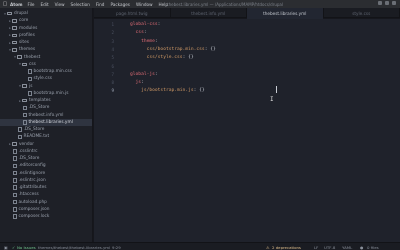 The image size is (400, 250). Describe the element at coordinates (105, 130) in the screenshot. I see `line-number-gutter: 1 2 3 4 5 6 7 8 9` at that location.